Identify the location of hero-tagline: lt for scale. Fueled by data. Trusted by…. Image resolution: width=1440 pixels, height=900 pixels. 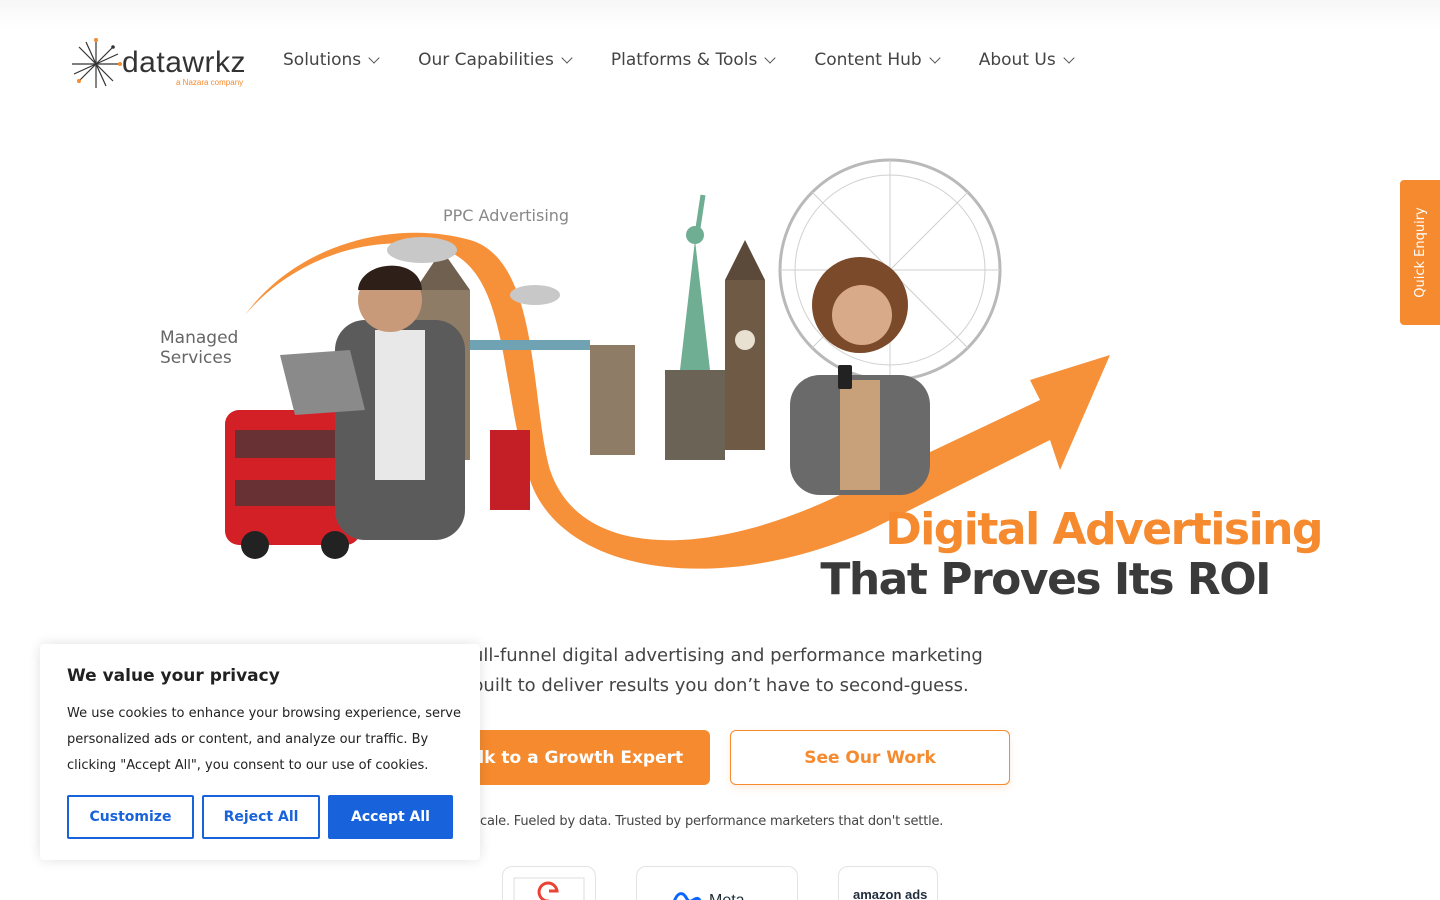
(692, 821).